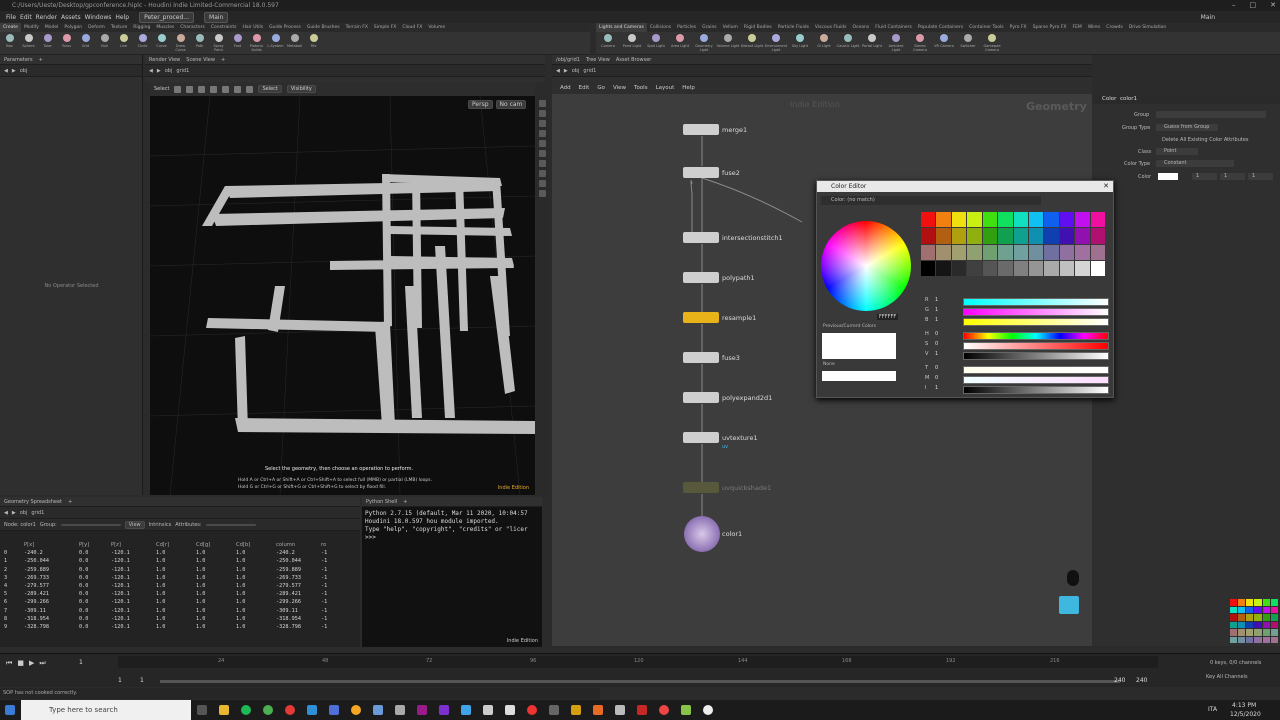  What do you see at coordinates (511, 104) in the screenshot?
I see `camera-dropdown: No cam` at bounding box center [511, 104].